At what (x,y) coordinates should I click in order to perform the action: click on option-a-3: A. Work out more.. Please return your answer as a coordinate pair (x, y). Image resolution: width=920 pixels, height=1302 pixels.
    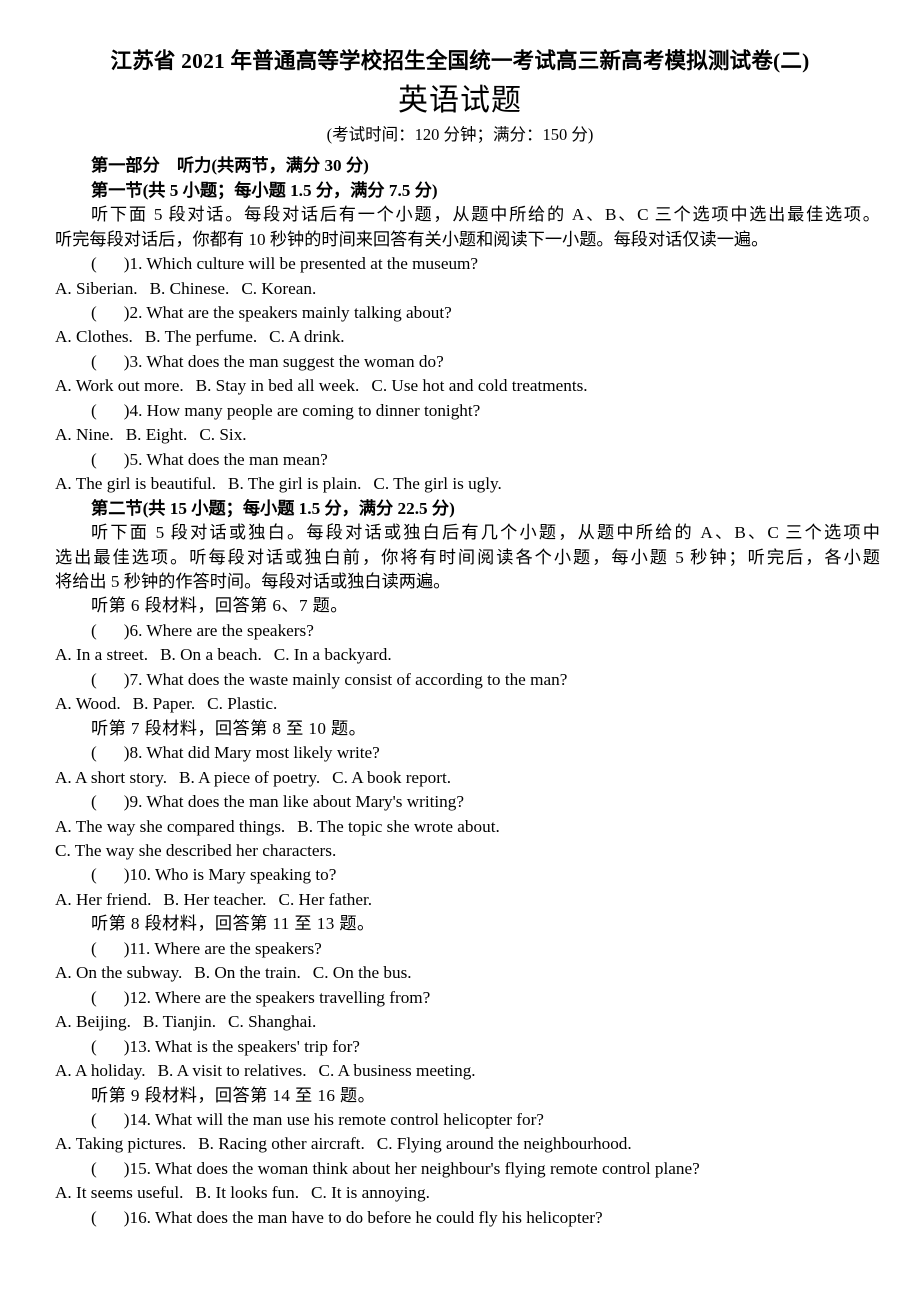
    Looking at the image, I should click on (119, 385).